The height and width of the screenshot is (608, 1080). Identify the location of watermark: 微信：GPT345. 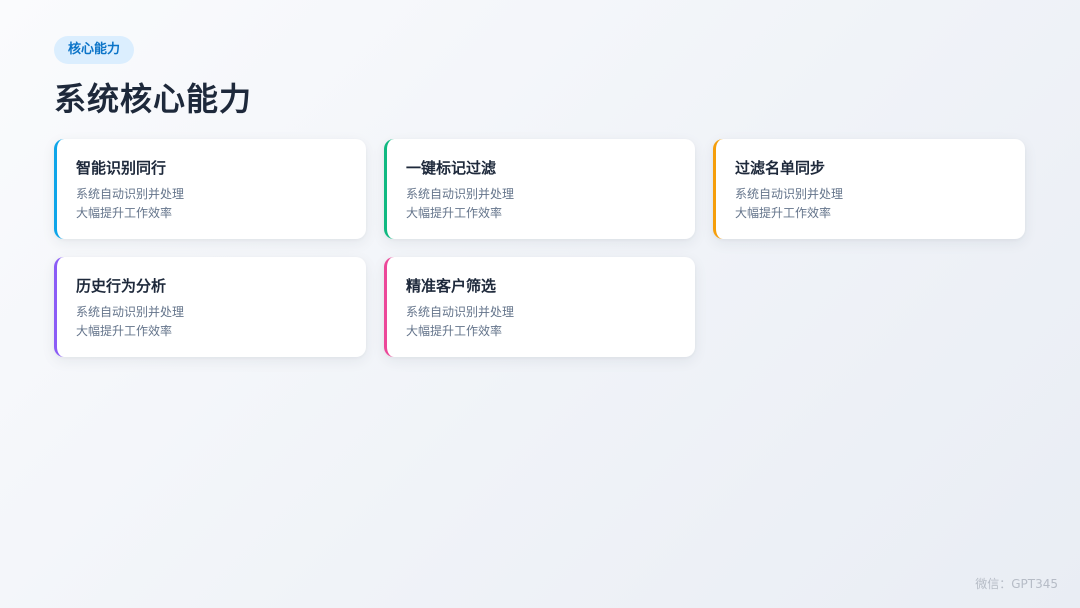
(1016, 584).